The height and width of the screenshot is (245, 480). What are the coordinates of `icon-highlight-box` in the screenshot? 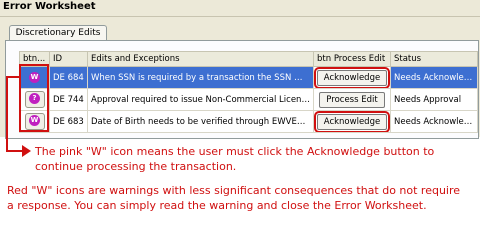 It's located at (34, 98).